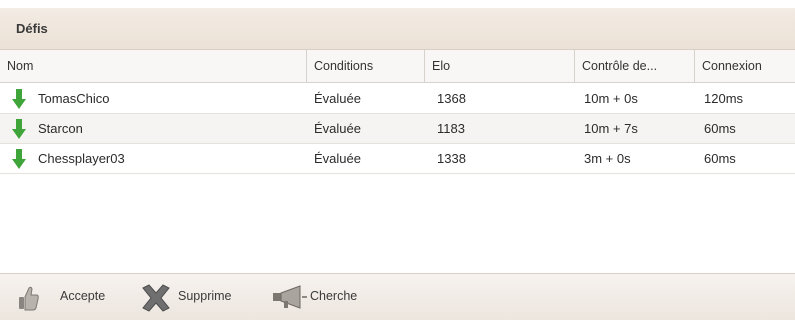 The height and width of the screenshot is (321, 795). Describe the element at coordinates (81, 158) in the screenshot. I see `cell-name: Chessplayer03` at that location.